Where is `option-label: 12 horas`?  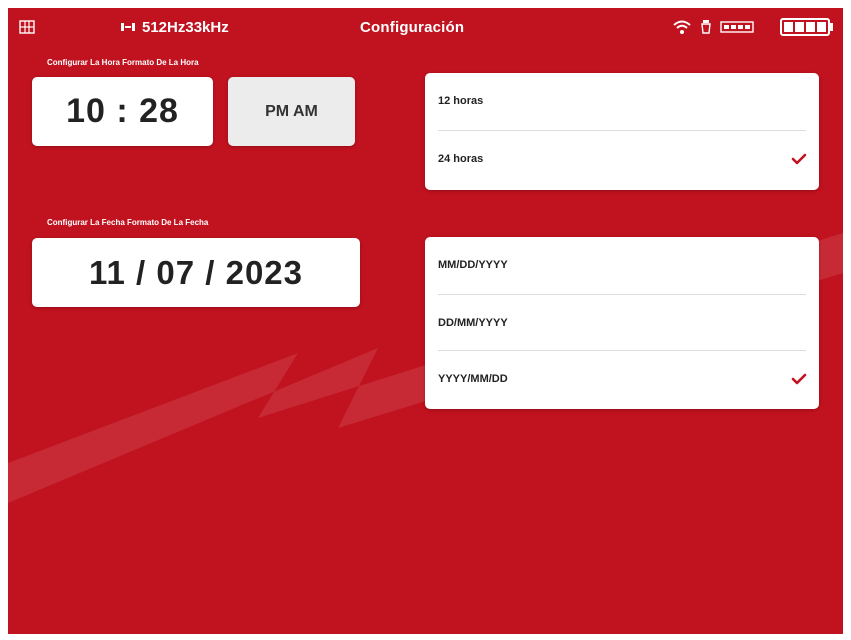 option-label: 12 horas is located at coordinates (461, 101).